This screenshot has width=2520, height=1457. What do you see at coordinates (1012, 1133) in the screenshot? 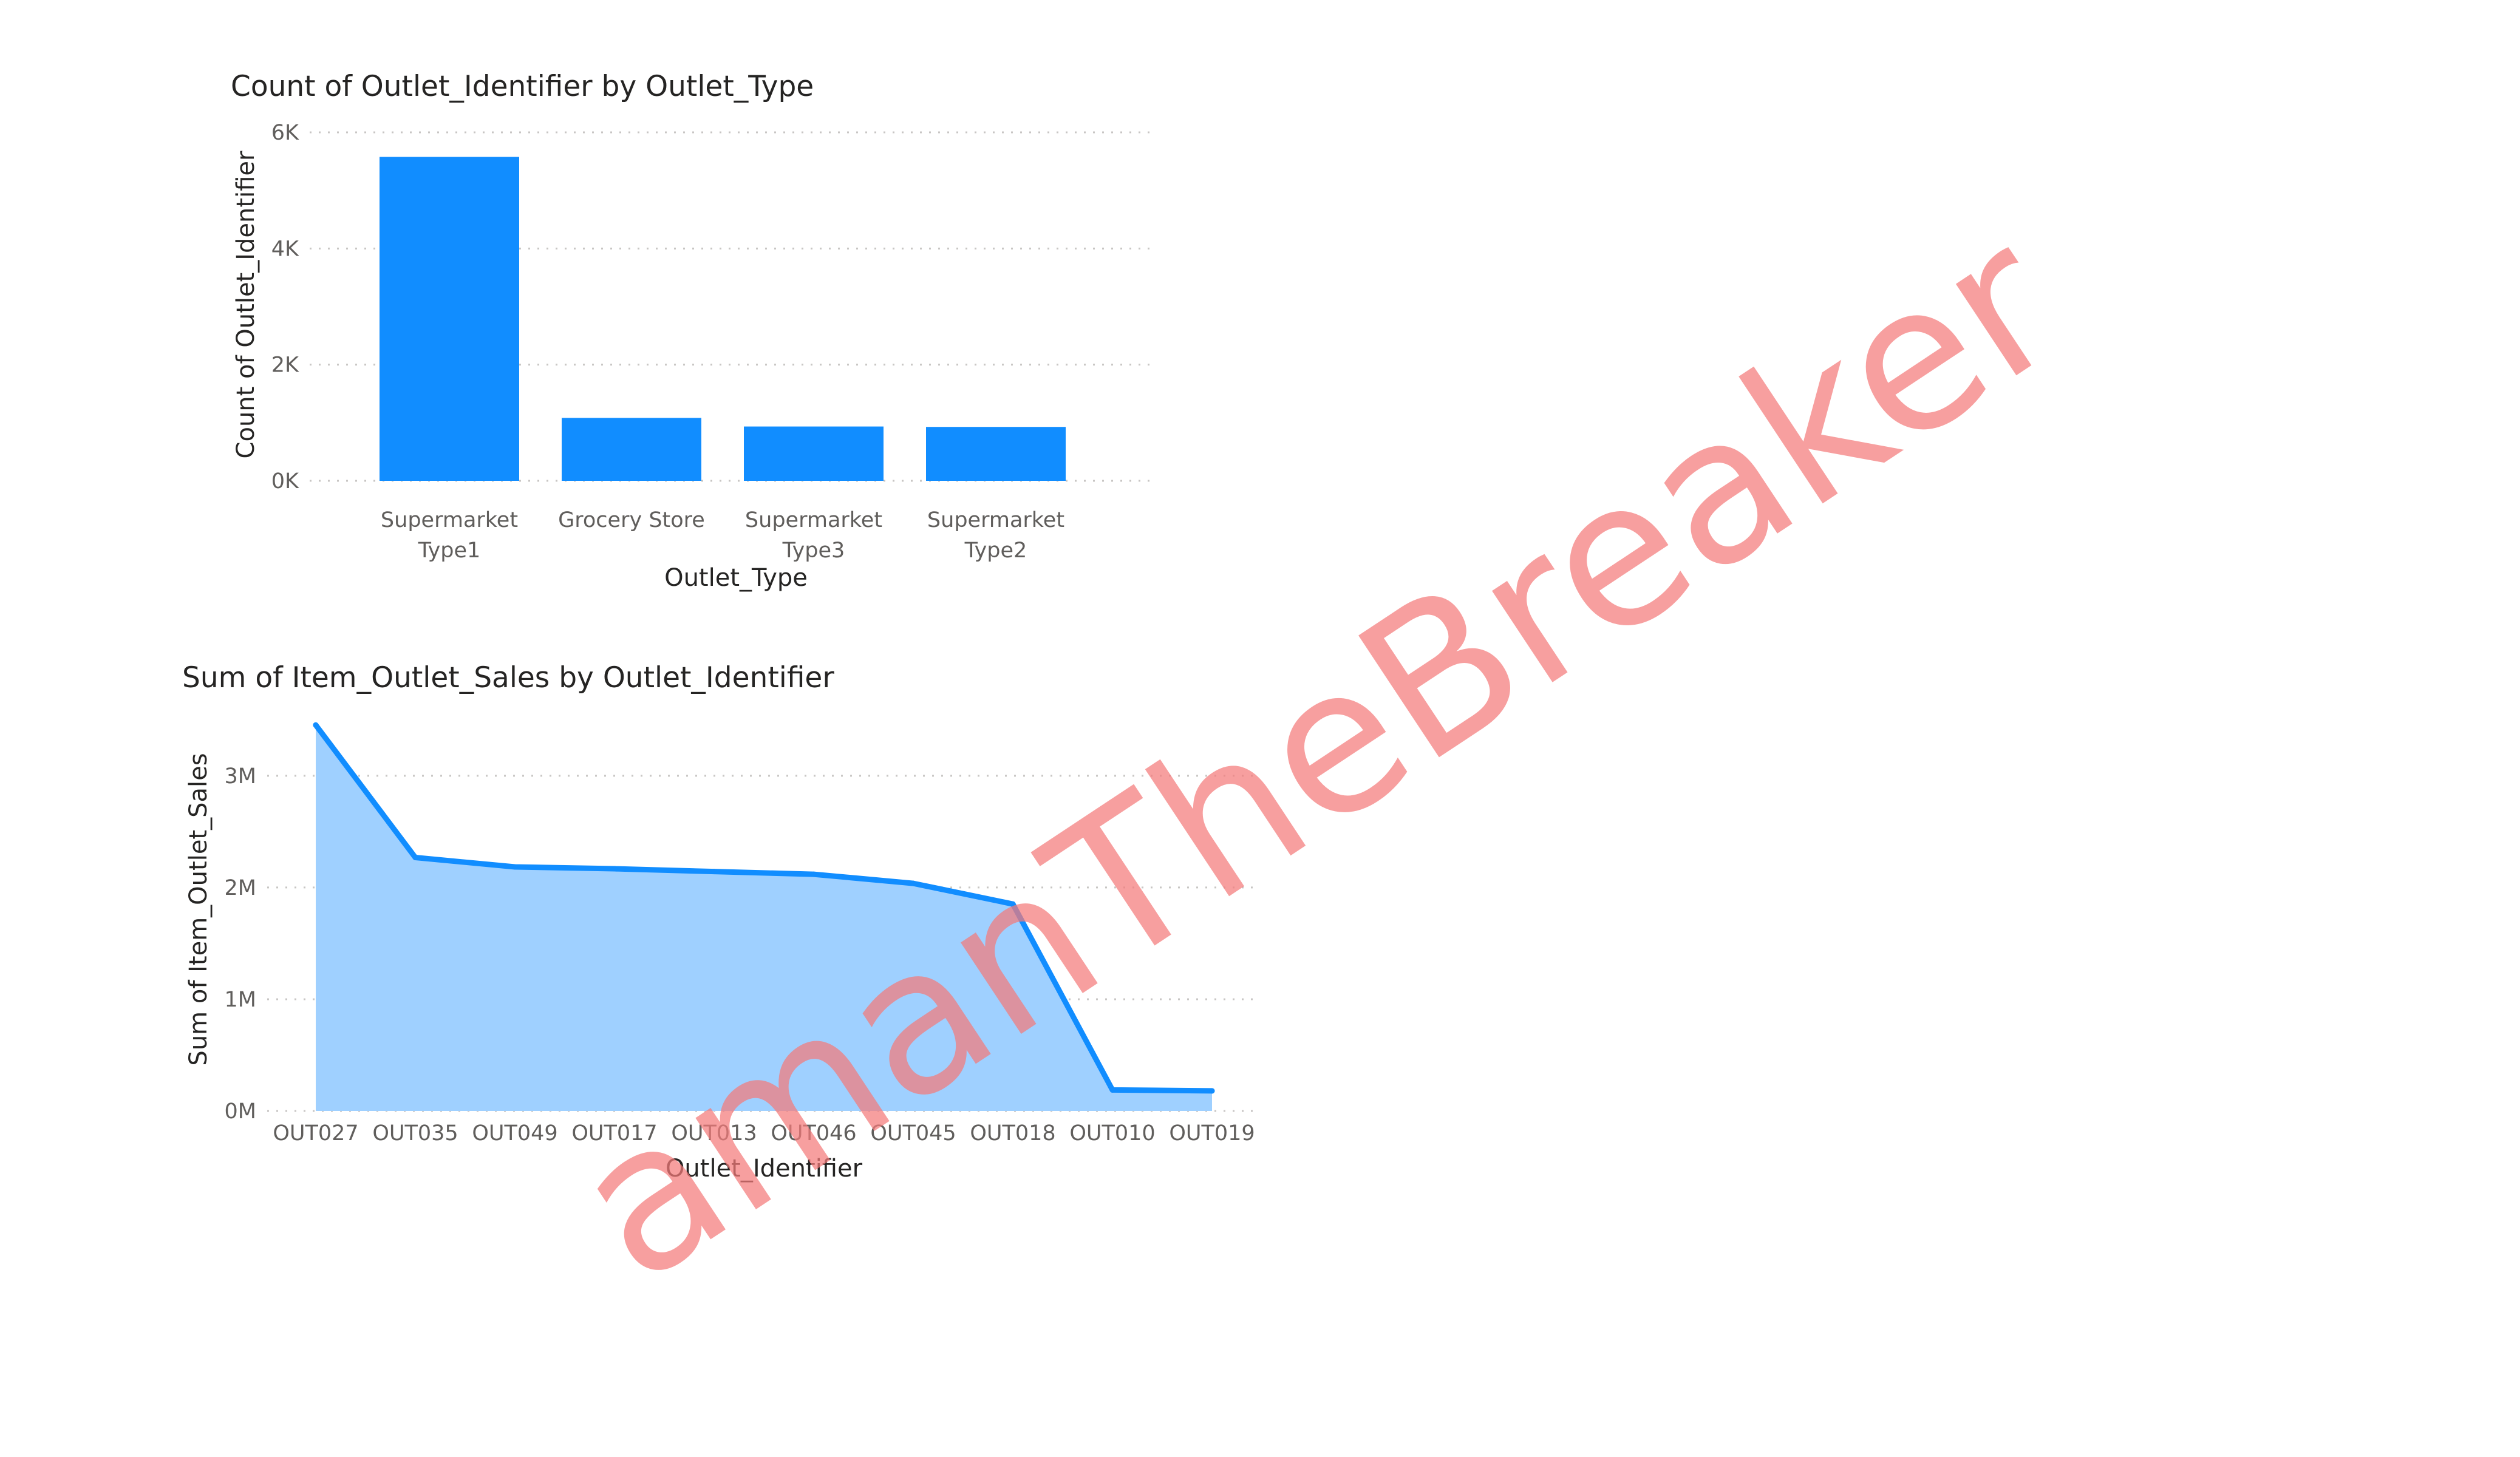
I see `area-chart-x-tick-label: OUT018` at bounding box center [1012, 1133].